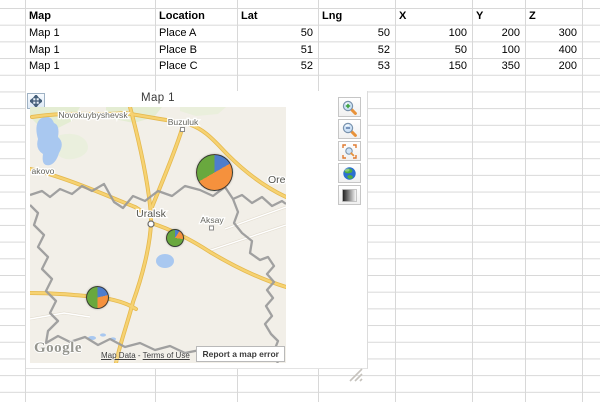  What do you see at coordinates (355, 374) in the screenshot?
I see `resize-grip` at bounding box center [355, 374].